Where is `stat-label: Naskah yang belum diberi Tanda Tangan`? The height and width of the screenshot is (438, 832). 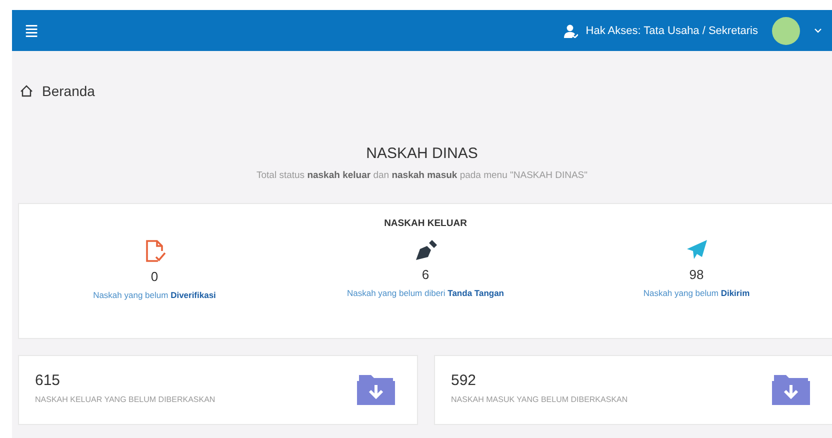
stat-label: Naskah yang belum diberi Tanda Tangan is located at coordinates (425, 293).